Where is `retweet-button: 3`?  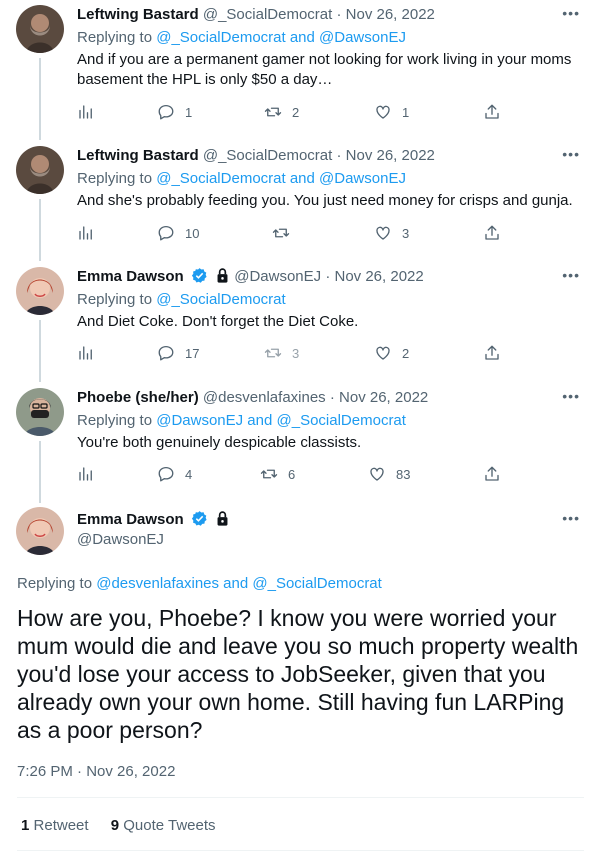 retweet-button: 3 is located at coordinates (281, 353).